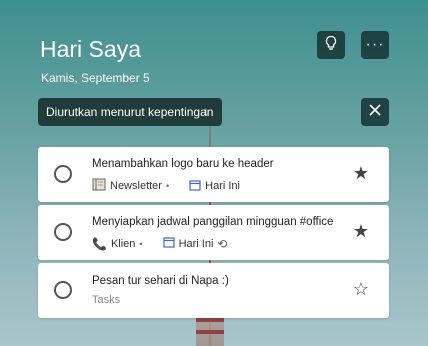  I want to click on task-list-name: Klien, so click(123, 243).